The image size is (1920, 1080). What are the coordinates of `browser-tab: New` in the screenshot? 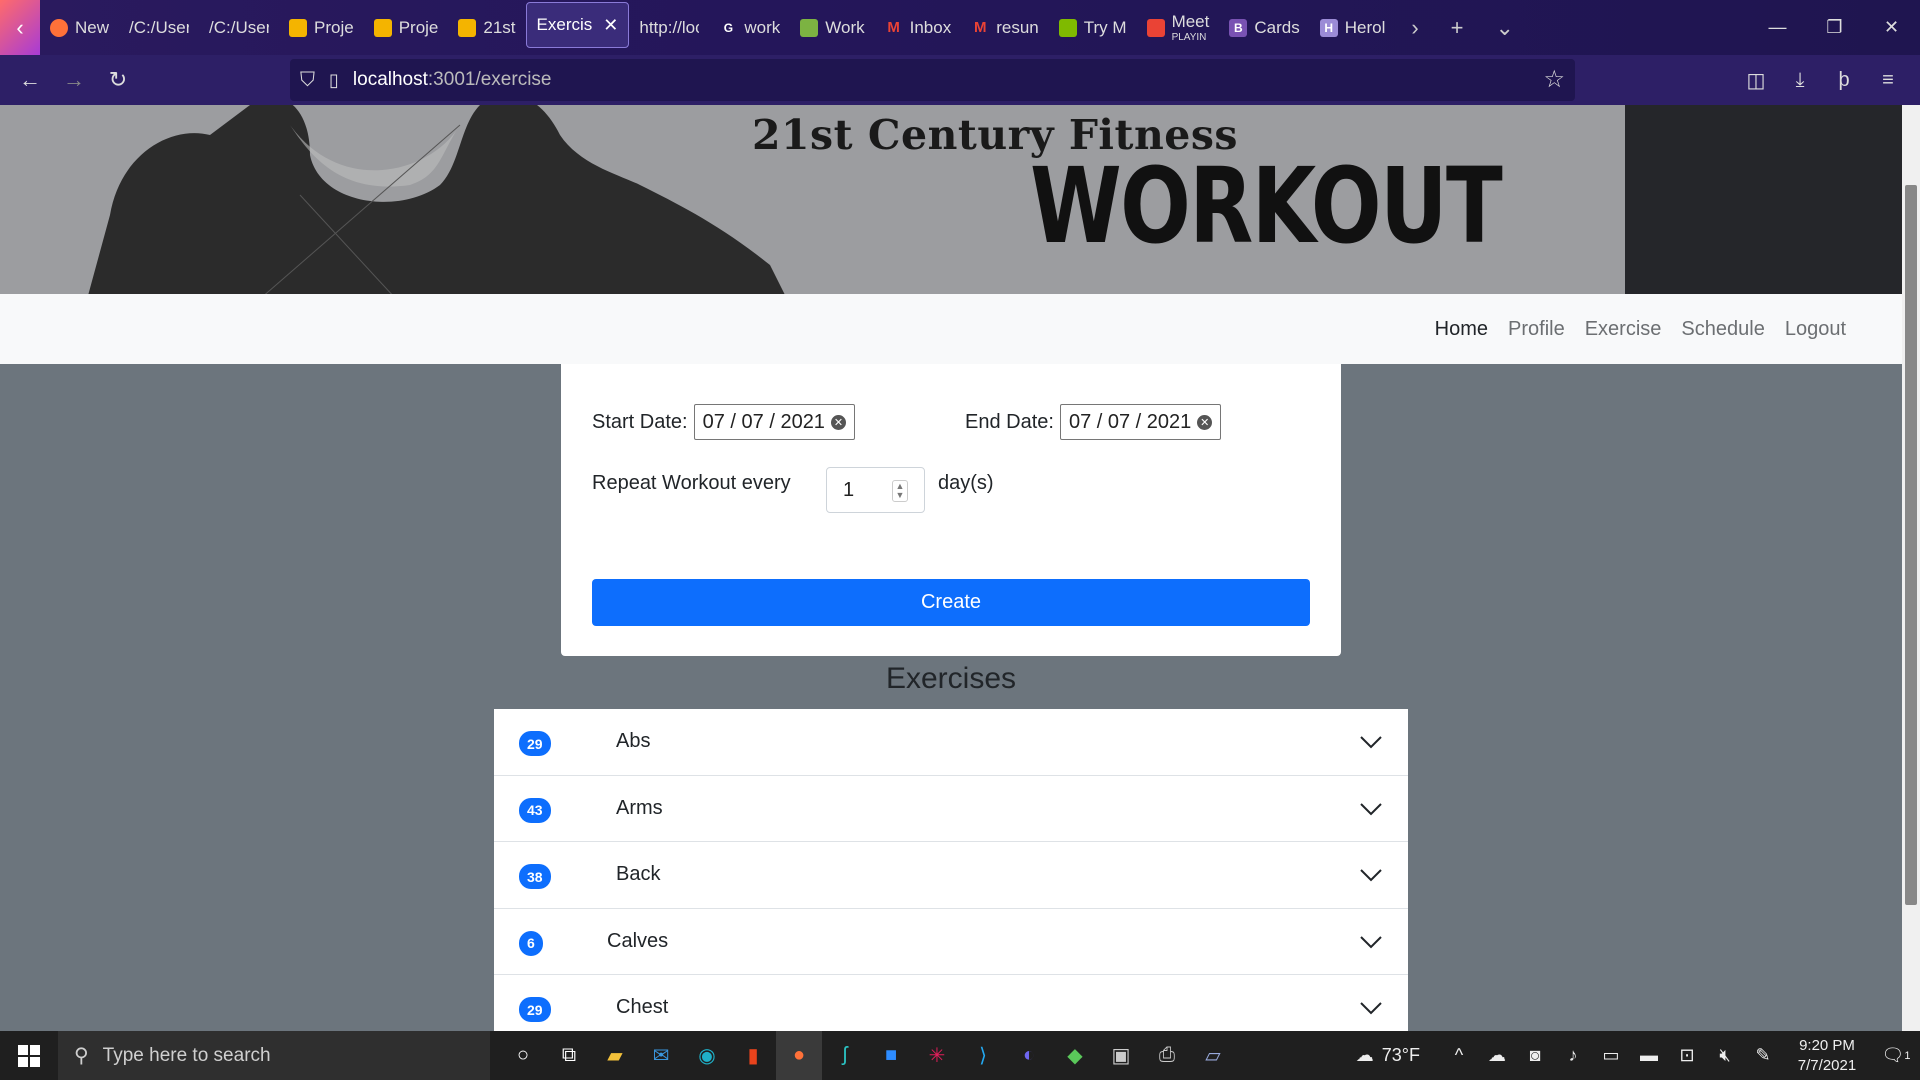 It's located at (79, 27).